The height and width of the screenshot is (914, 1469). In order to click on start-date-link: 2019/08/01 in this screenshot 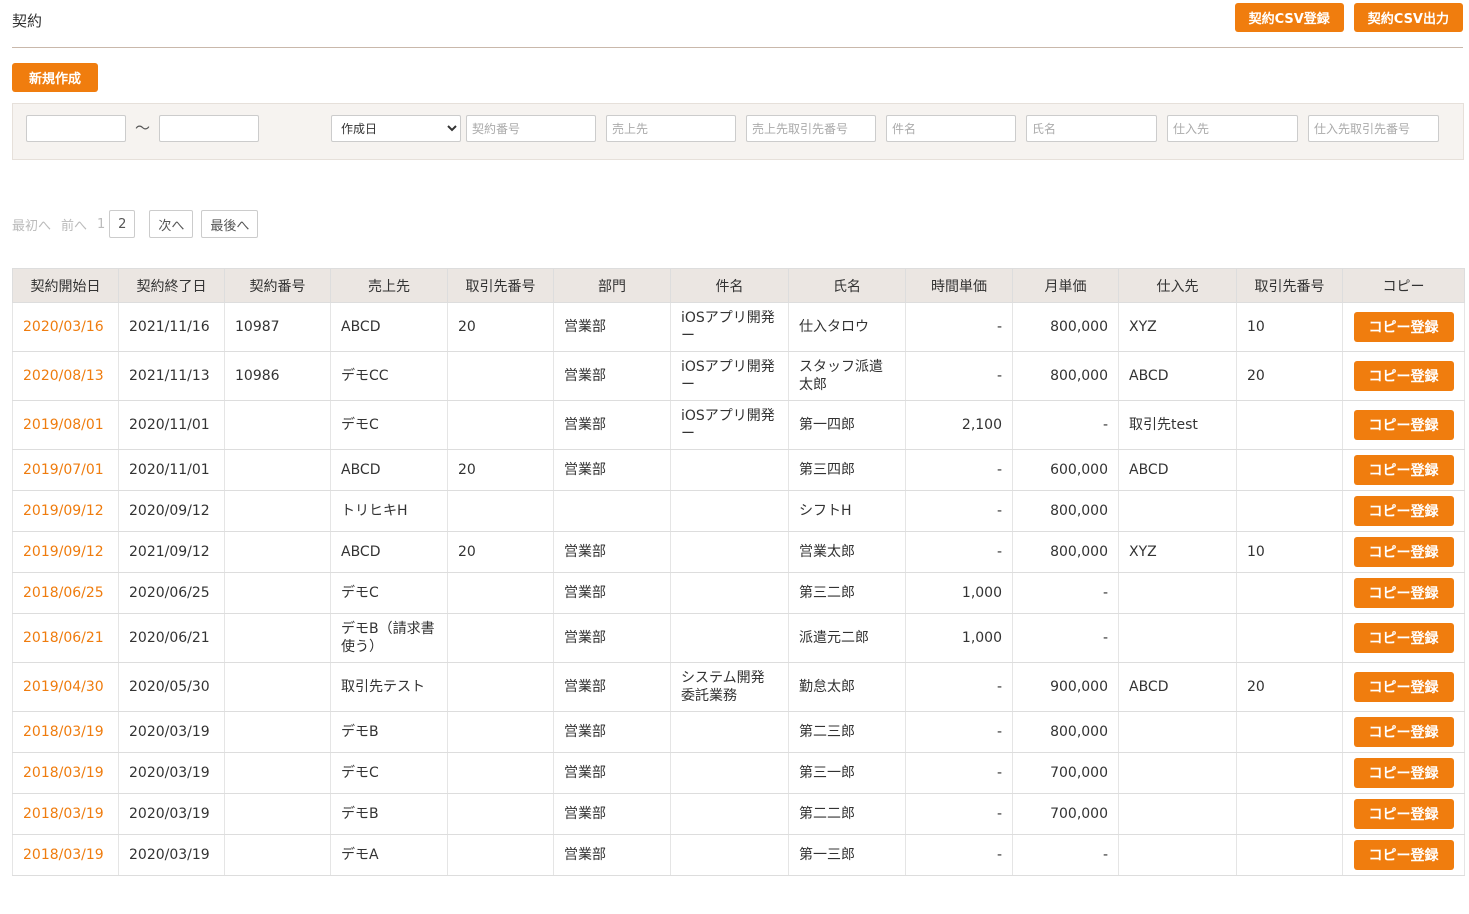, I will do `click(65, 425)`.